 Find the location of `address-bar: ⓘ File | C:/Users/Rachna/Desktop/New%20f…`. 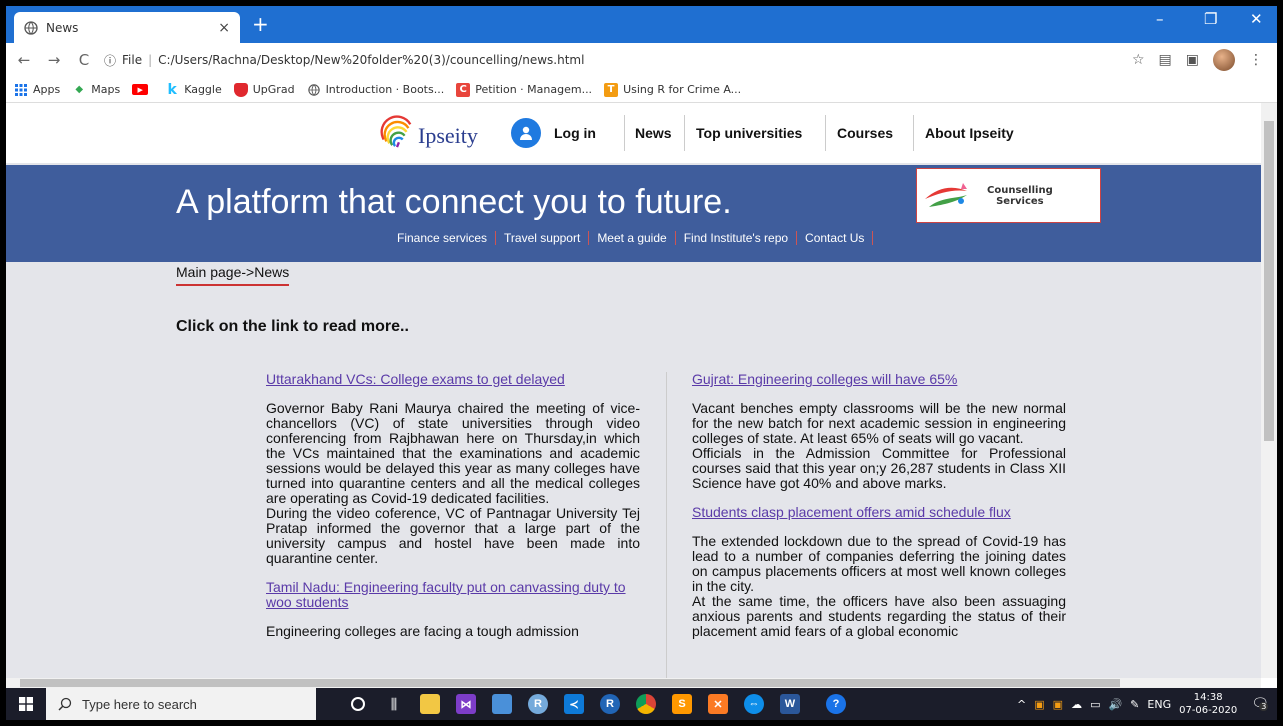

address-bar: ⓘ File | C:/Users/Rachna/Desktop/New%20f… is located at coordinates (618, 60).